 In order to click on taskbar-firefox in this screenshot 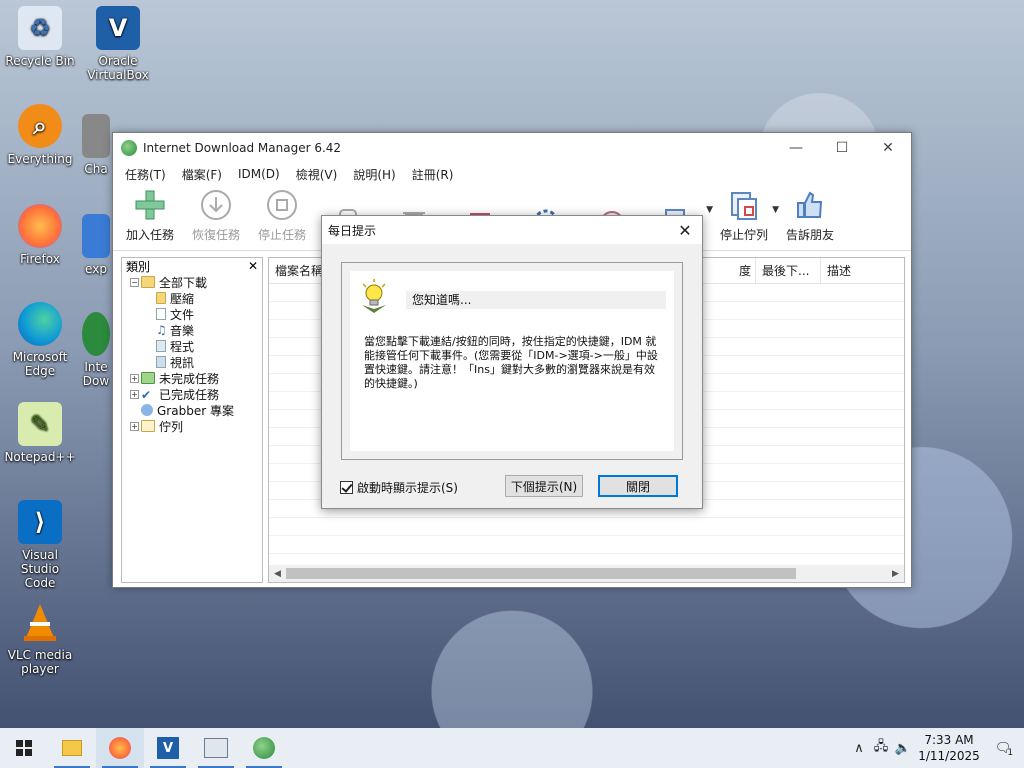, I will do `click(120, 748)`.